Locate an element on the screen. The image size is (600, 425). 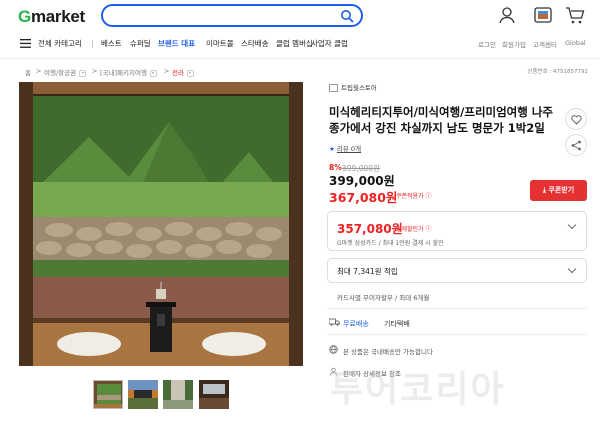
coupon-button-label: 쿠폰받기 is located at coordinates (561, 190).